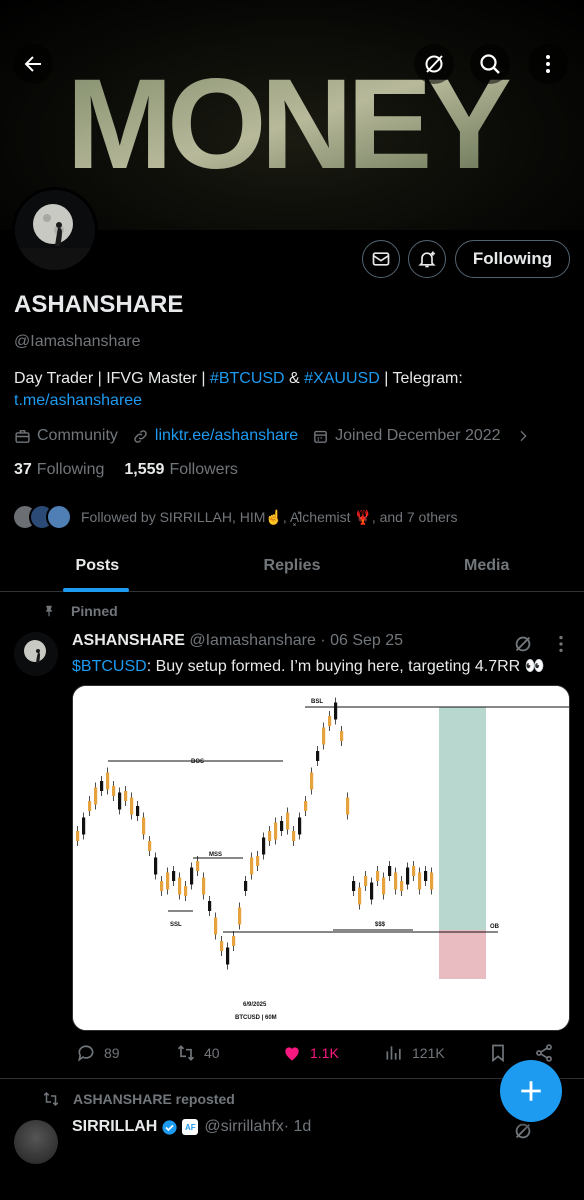 The height and width of the screenshot is (1200, 584). What do you see at coordinates (114, 1127) in the screenshot?
I see `post-author: SIRRILLAH` at bounding box center [114, 1127].